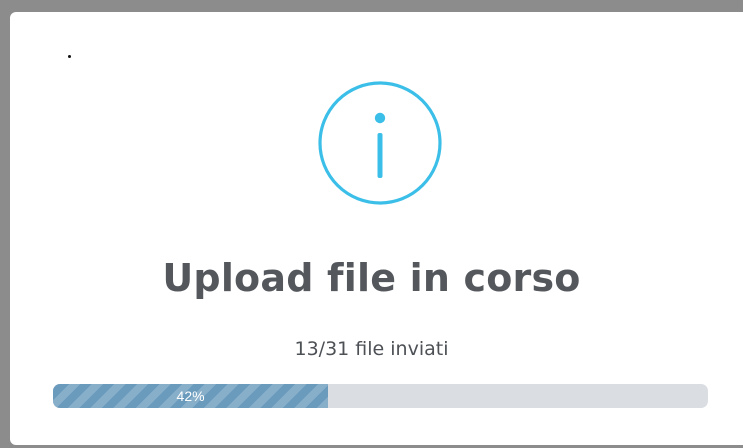 This screenshot has height=448, width=743. What do you see at coordinates (380, 143) in the screenshot?
I see `info-icon` at bounding box center [380, 143].